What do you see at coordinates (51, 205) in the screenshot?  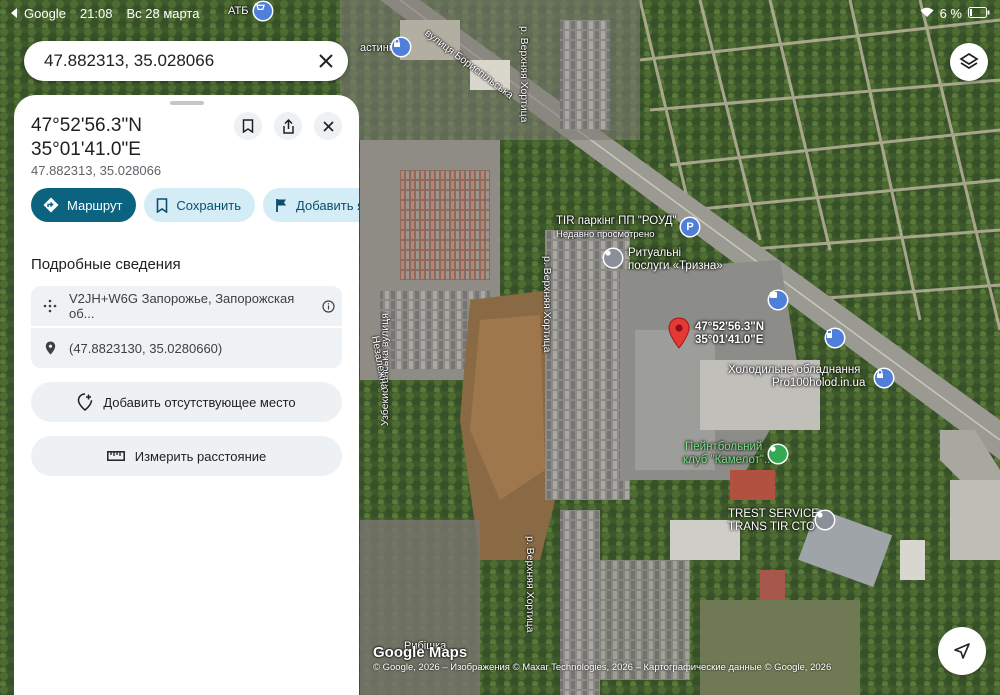 I see `directions-icon` at bounding box center [51, 205].